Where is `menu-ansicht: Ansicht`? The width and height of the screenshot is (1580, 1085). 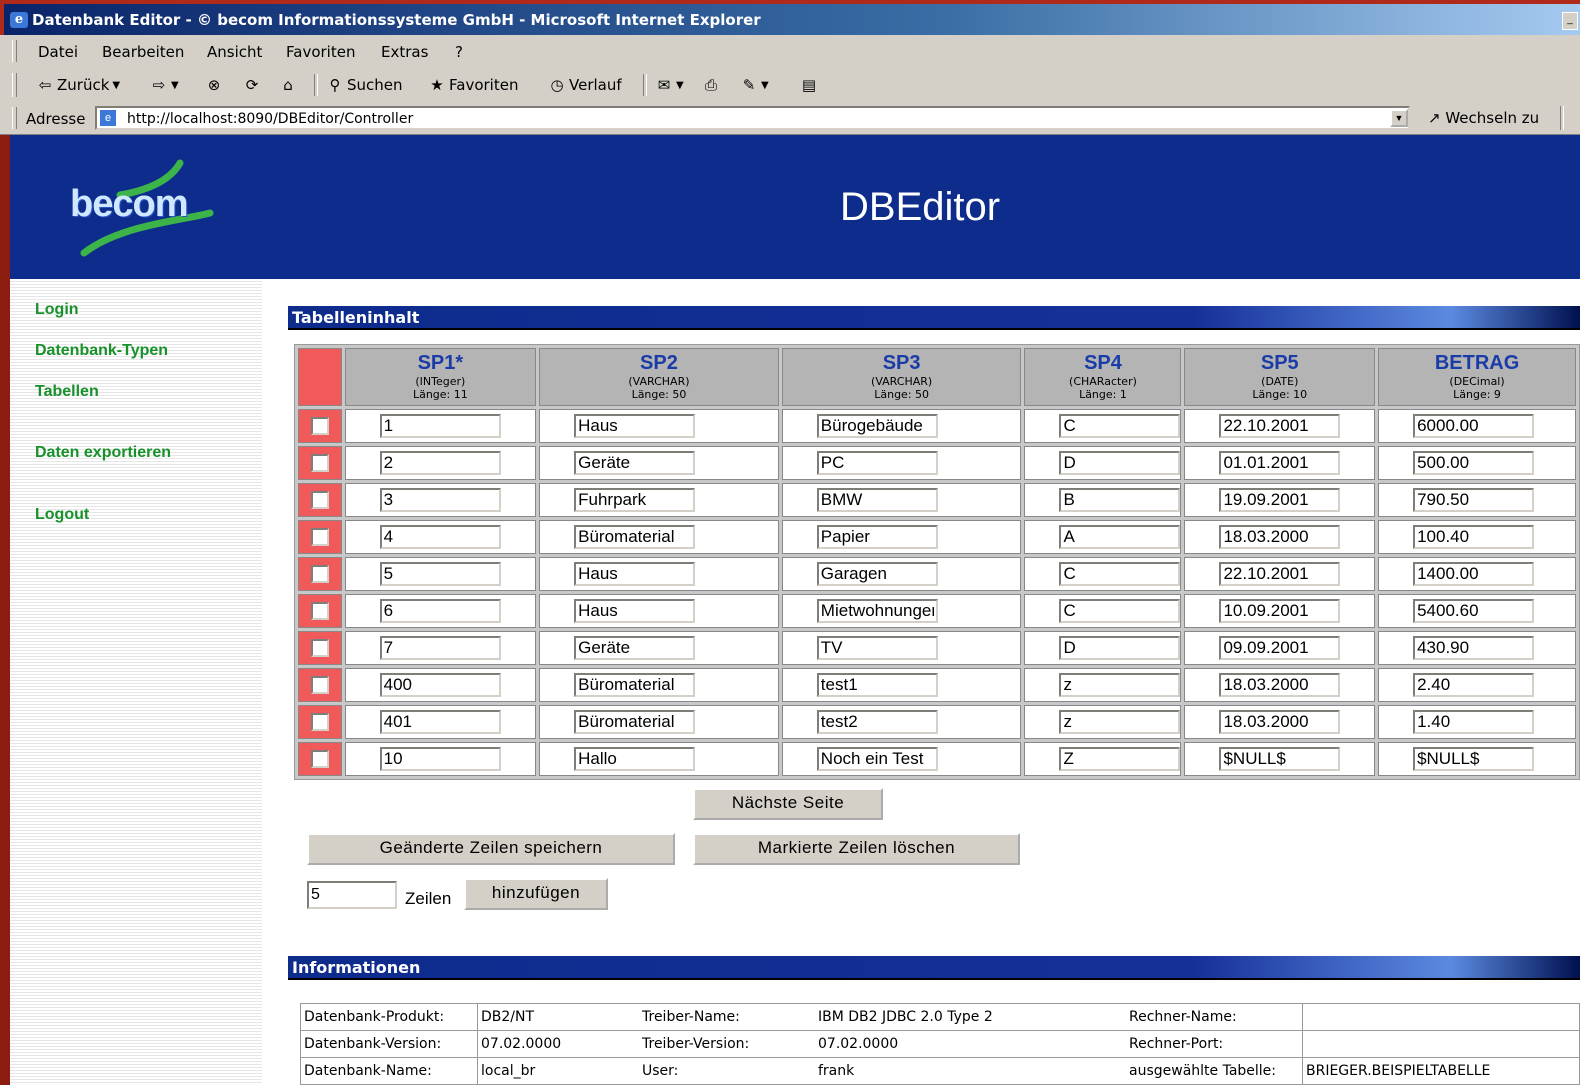
menu-ansicht: Ansicht is located at coordinates (234, 52).